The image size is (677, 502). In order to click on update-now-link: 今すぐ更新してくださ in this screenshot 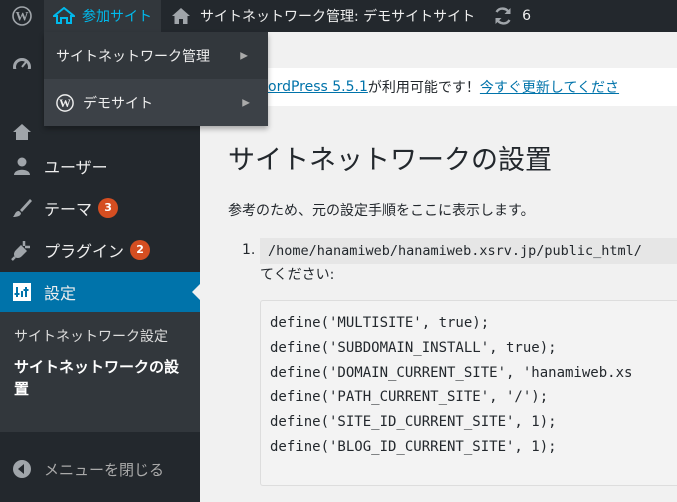, I will do `click(549, 87)`.